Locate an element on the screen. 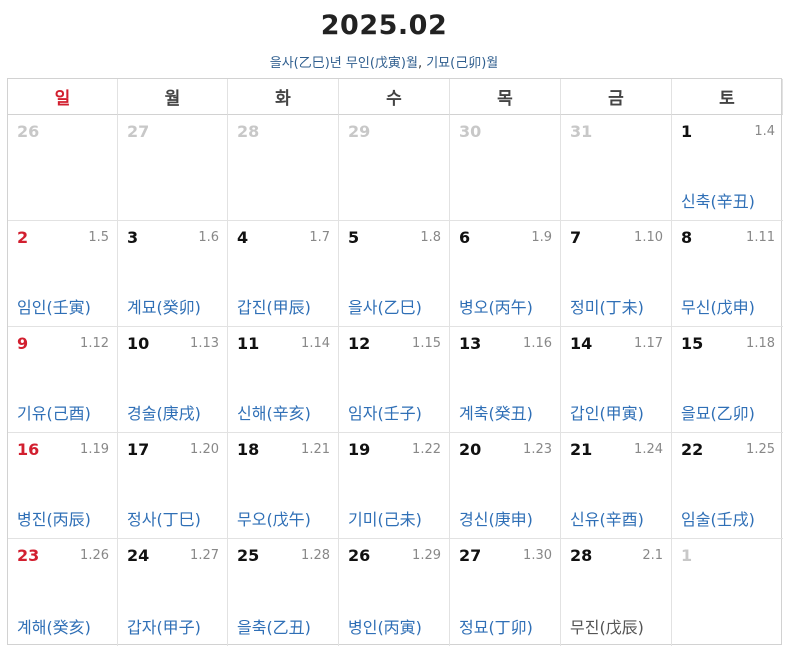 The image size is (788, 653). day-cell: 18 1.21 무오(戊午) is located at coordinates (283, 486).